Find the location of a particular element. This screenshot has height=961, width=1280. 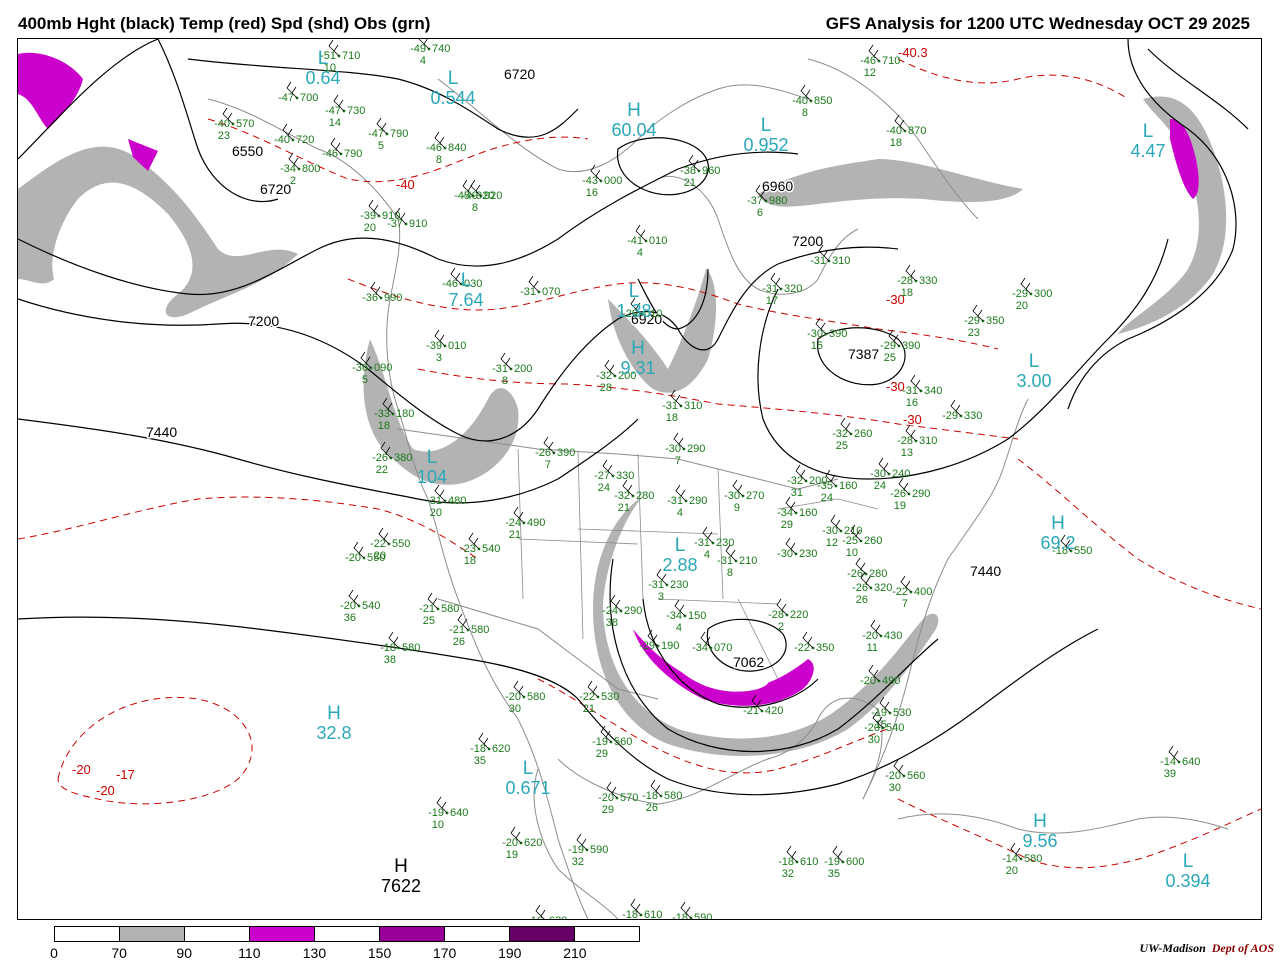

station-obs: -47 790 5 is located at coordinates (388, 134).